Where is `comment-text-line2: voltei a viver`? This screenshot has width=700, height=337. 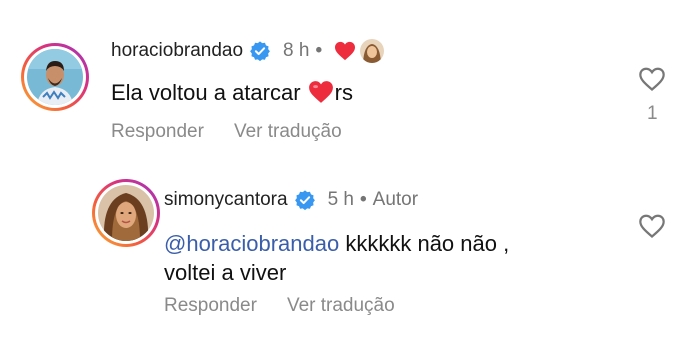 comment-text-line2: voltei a viver is located at coordinates (225, 272).